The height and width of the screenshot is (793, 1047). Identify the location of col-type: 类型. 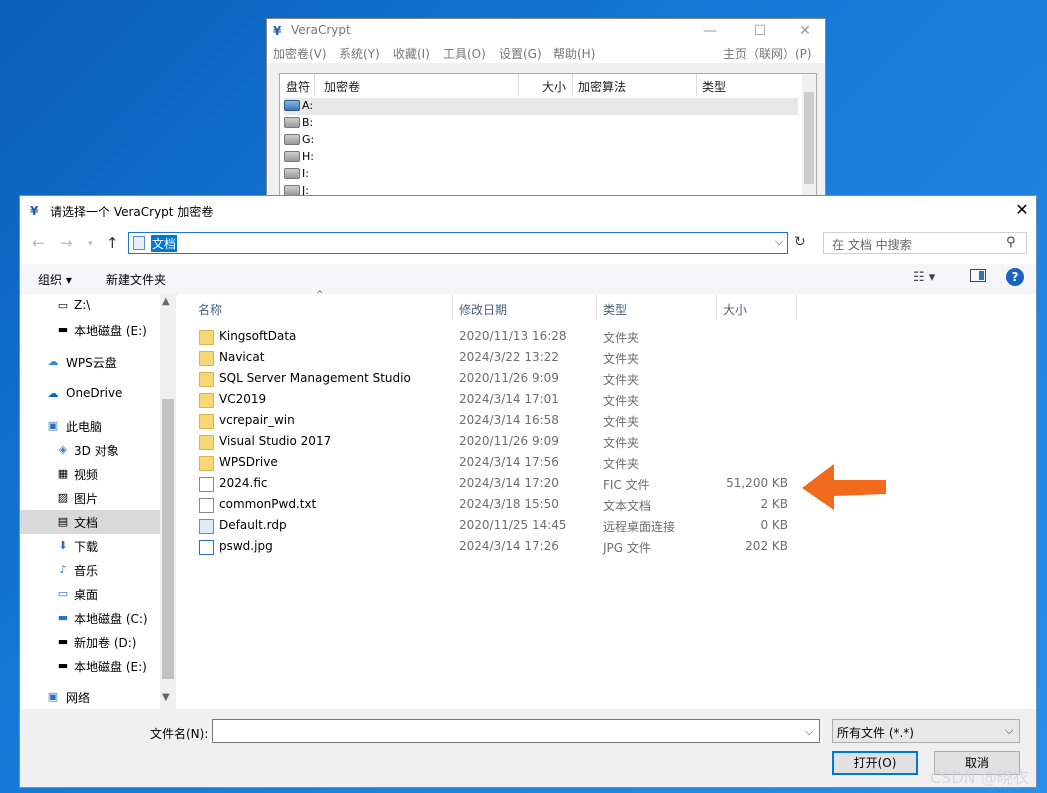
(714, 86).